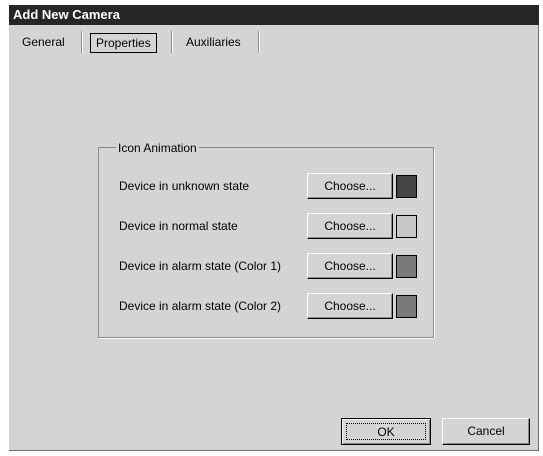 The height and width of the screenshot is (456, 543). I want to click on unknown-state-label: Device in unknown state, so click(184, 186).